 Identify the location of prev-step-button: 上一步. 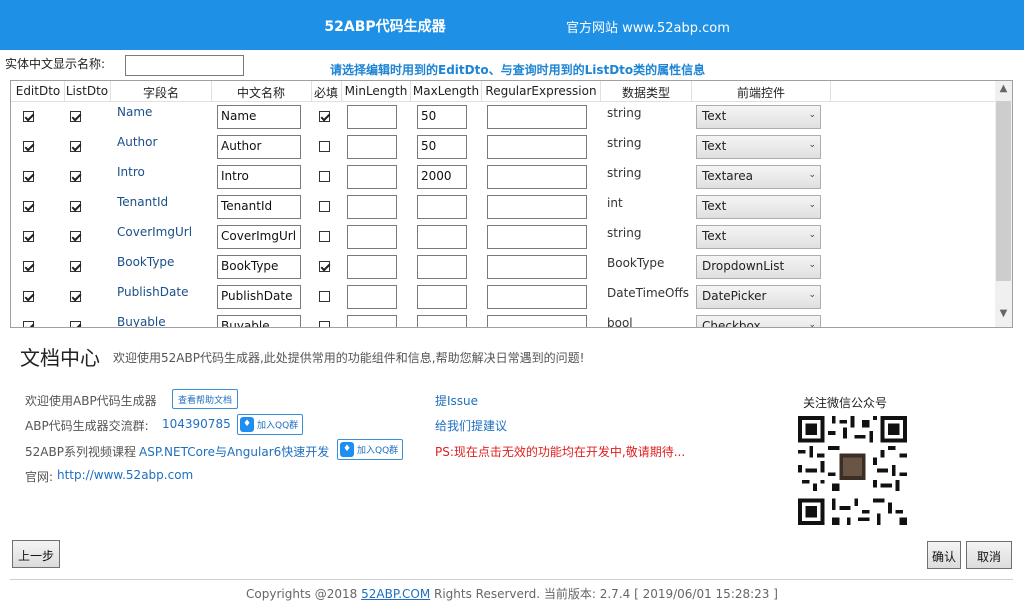
(36, 554).